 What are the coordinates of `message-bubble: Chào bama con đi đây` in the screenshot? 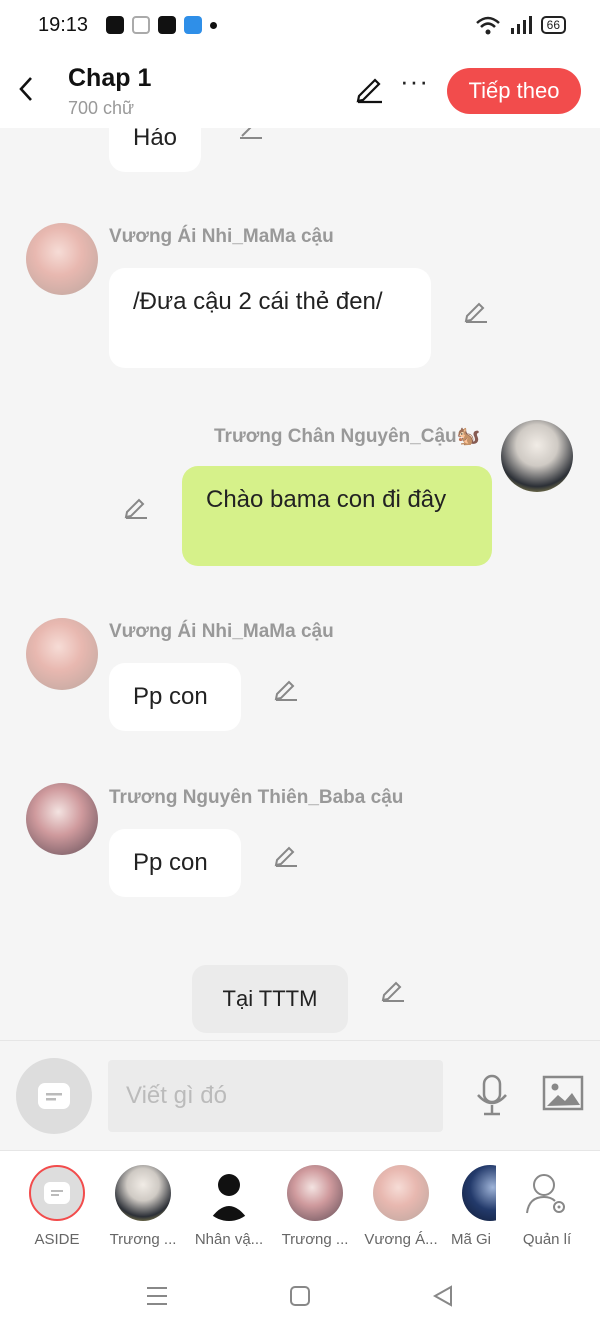 It's located at (337, 516).